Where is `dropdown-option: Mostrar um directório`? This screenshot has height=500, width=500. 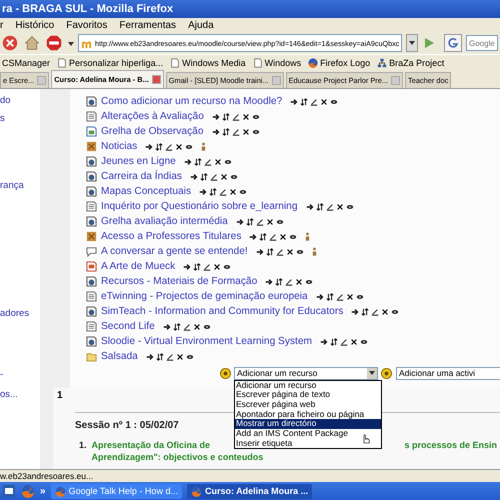
dropdown-option: Mostrar um directório is located at coordinates (308, 424).